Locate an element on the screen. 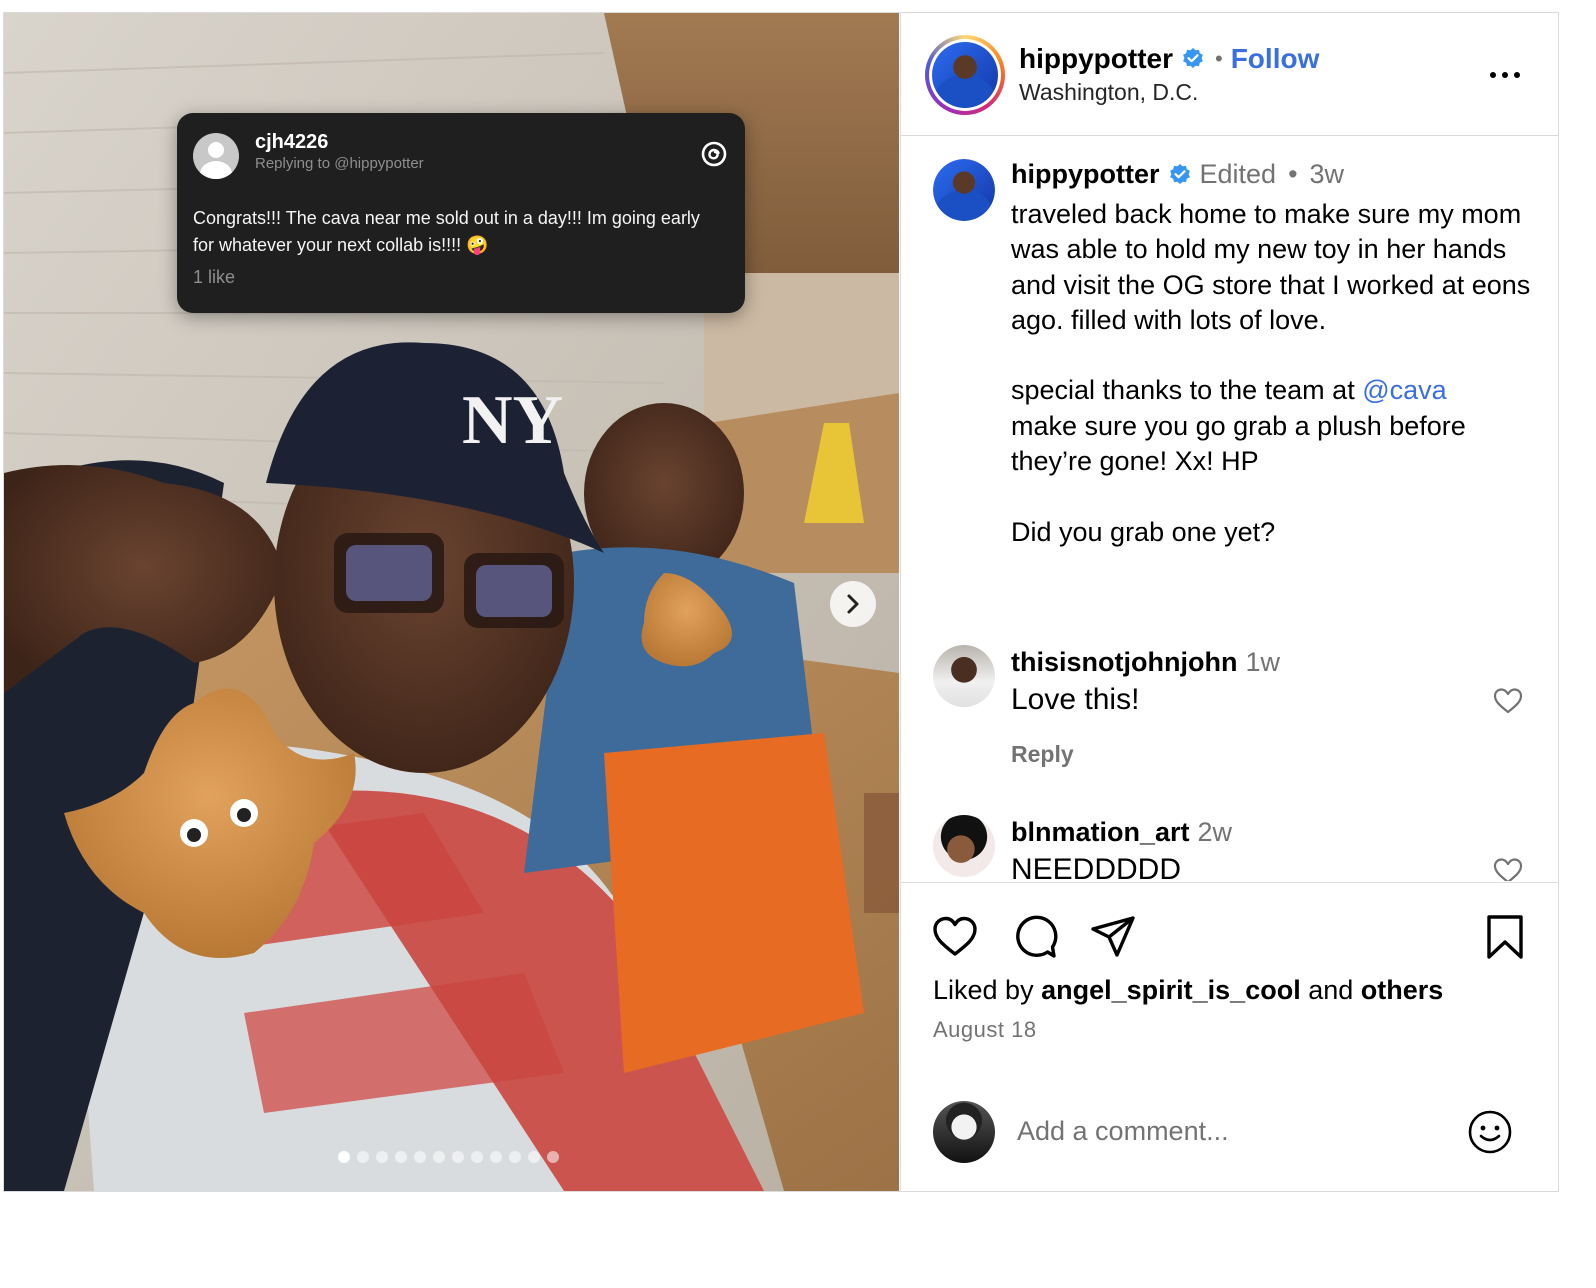 This screenshot has height=1288, width=1596. caption-edited-label: Edited is located at coordinates (1238, 174).